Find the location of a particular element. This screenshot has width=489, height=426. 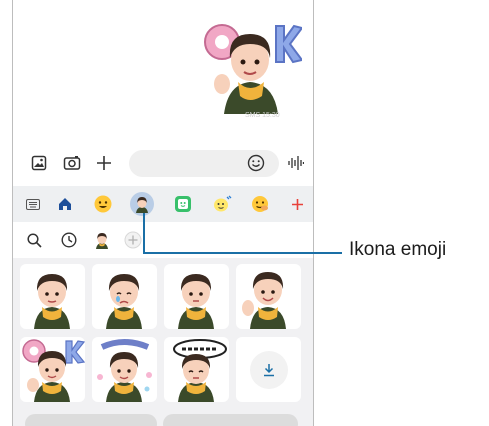

callout-line-horizontal is located at coordinates (242, 253).